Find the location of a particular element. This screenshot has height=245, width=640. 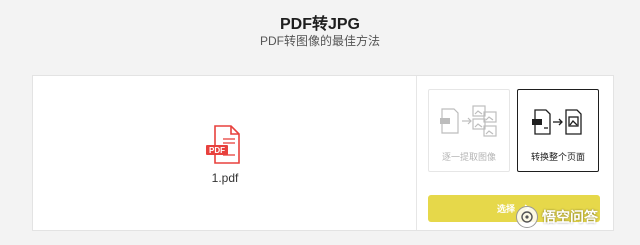

convert-page-icon is located at coordinates (557, 122).